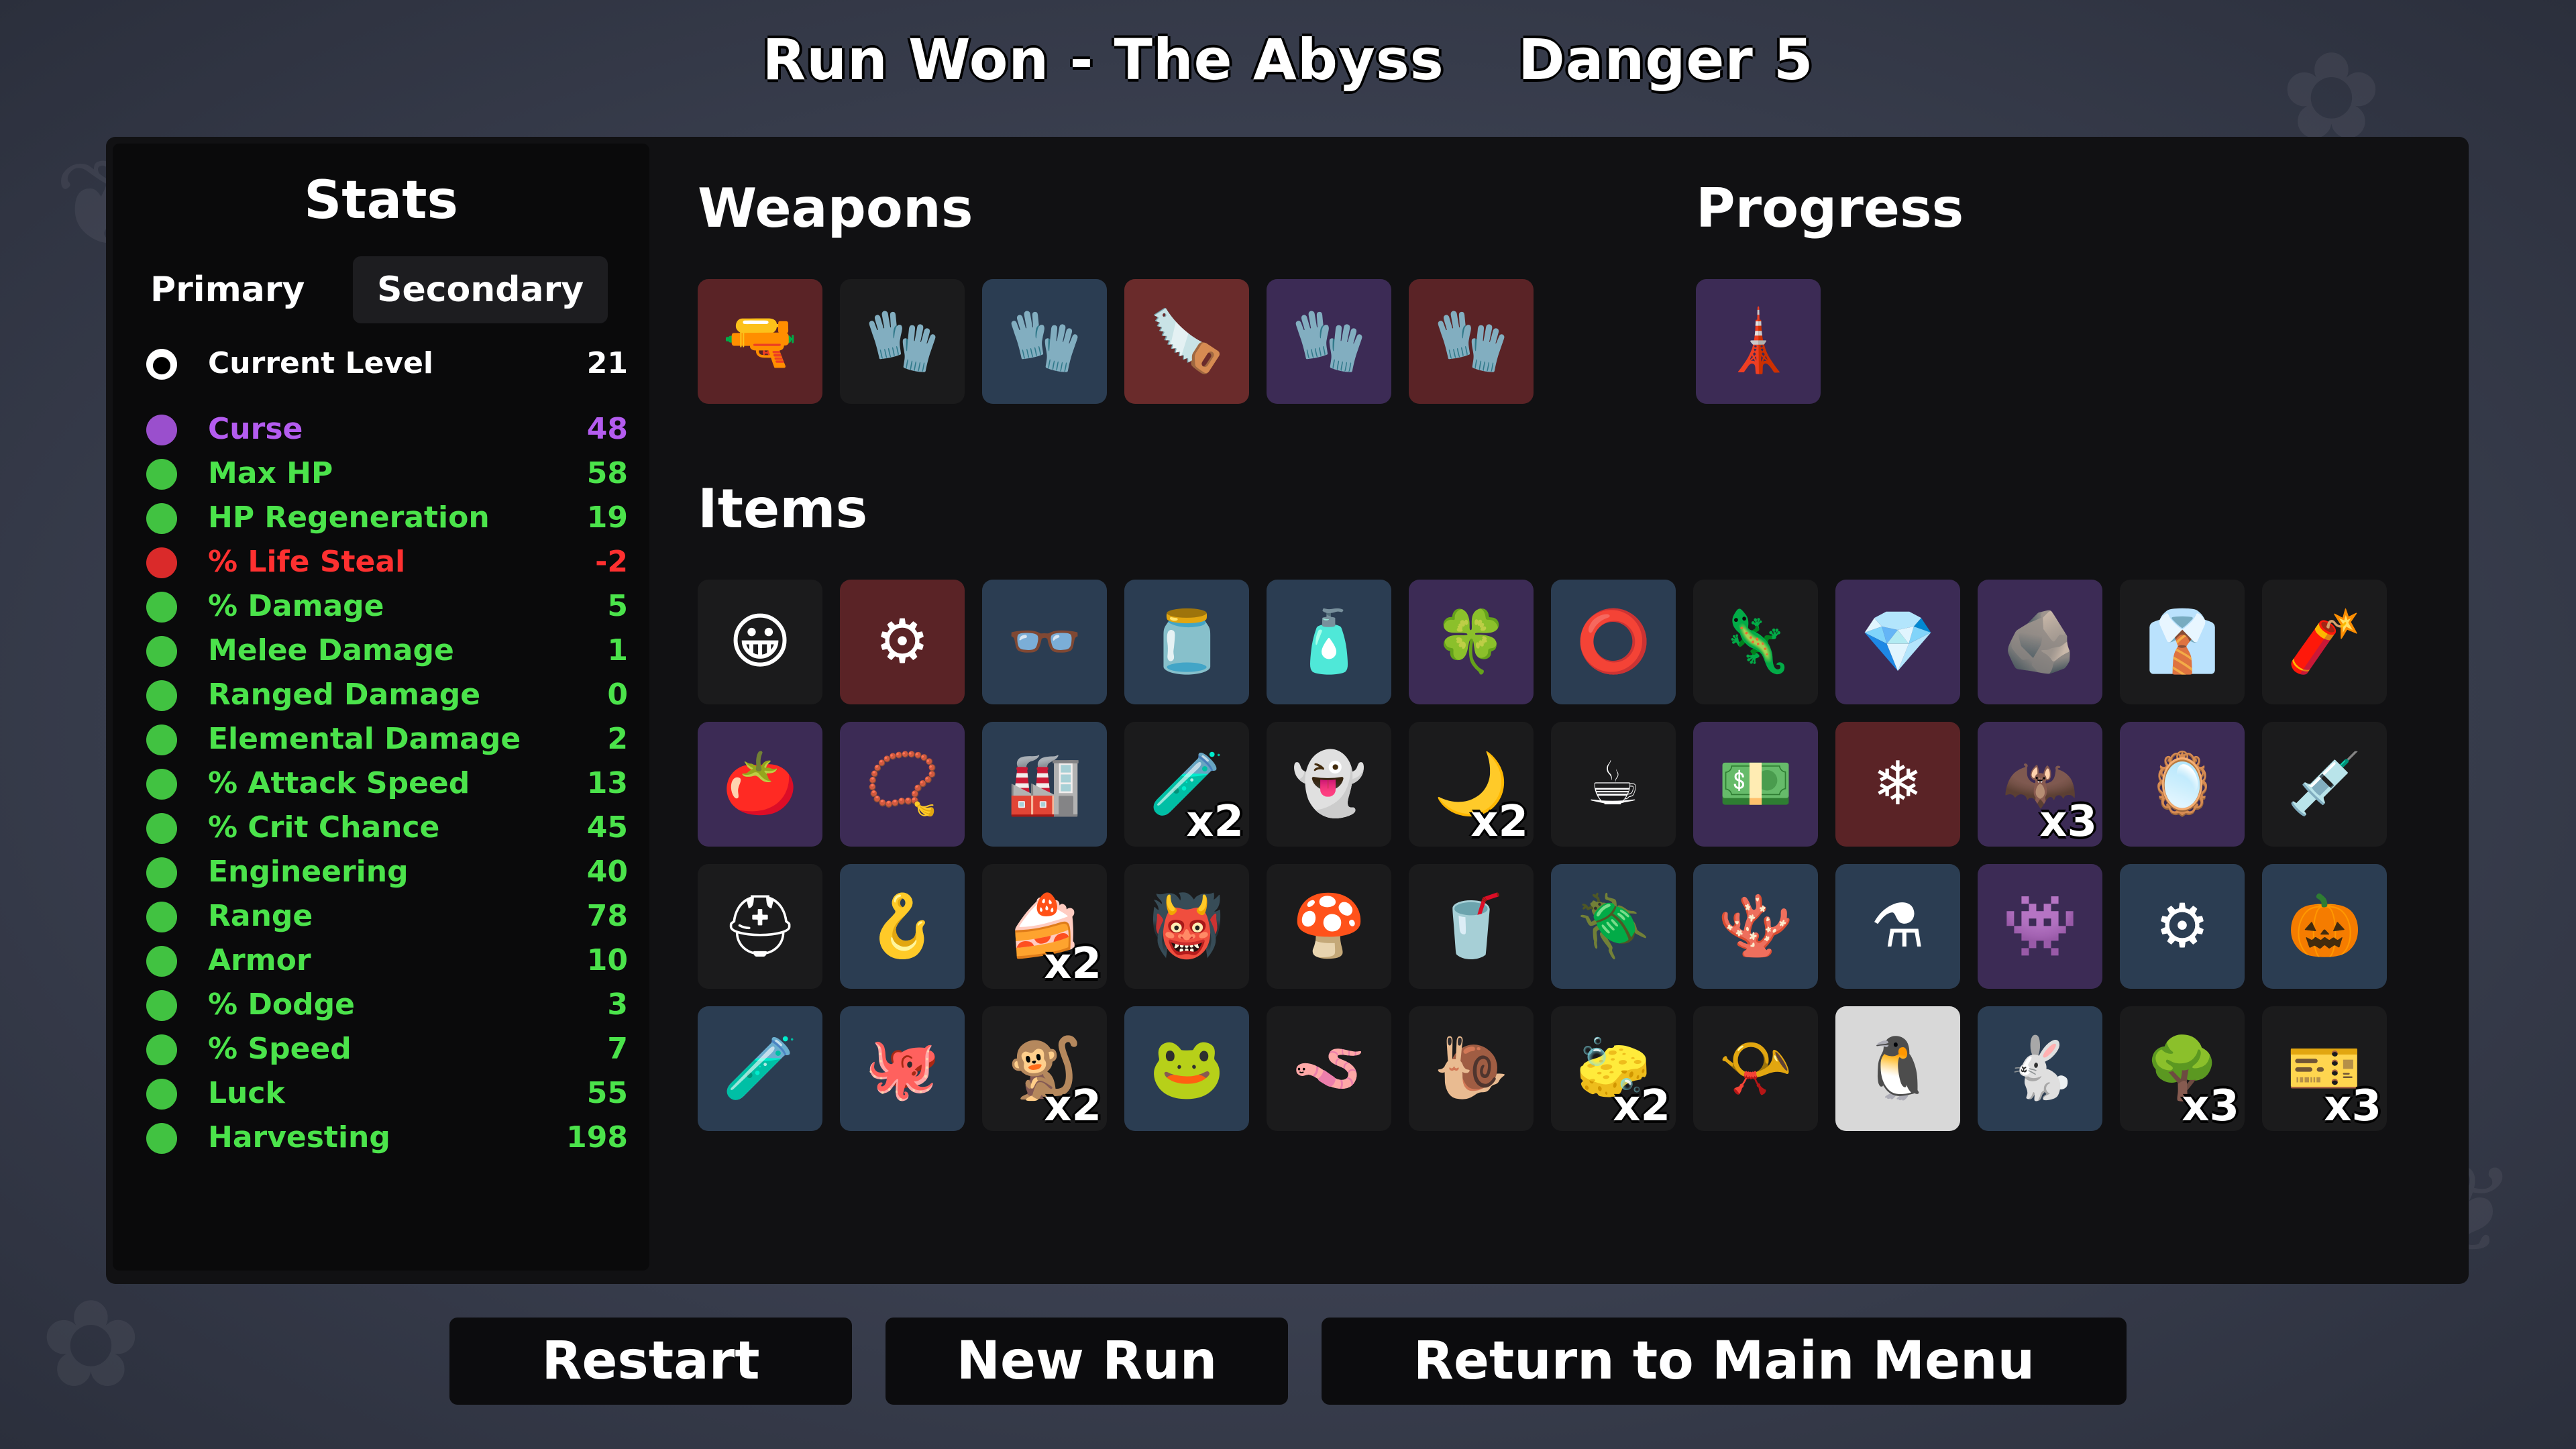  Describe the element at coordinates (296, 606) in the screenshot. I see `stat-label: % Damage` at that location.